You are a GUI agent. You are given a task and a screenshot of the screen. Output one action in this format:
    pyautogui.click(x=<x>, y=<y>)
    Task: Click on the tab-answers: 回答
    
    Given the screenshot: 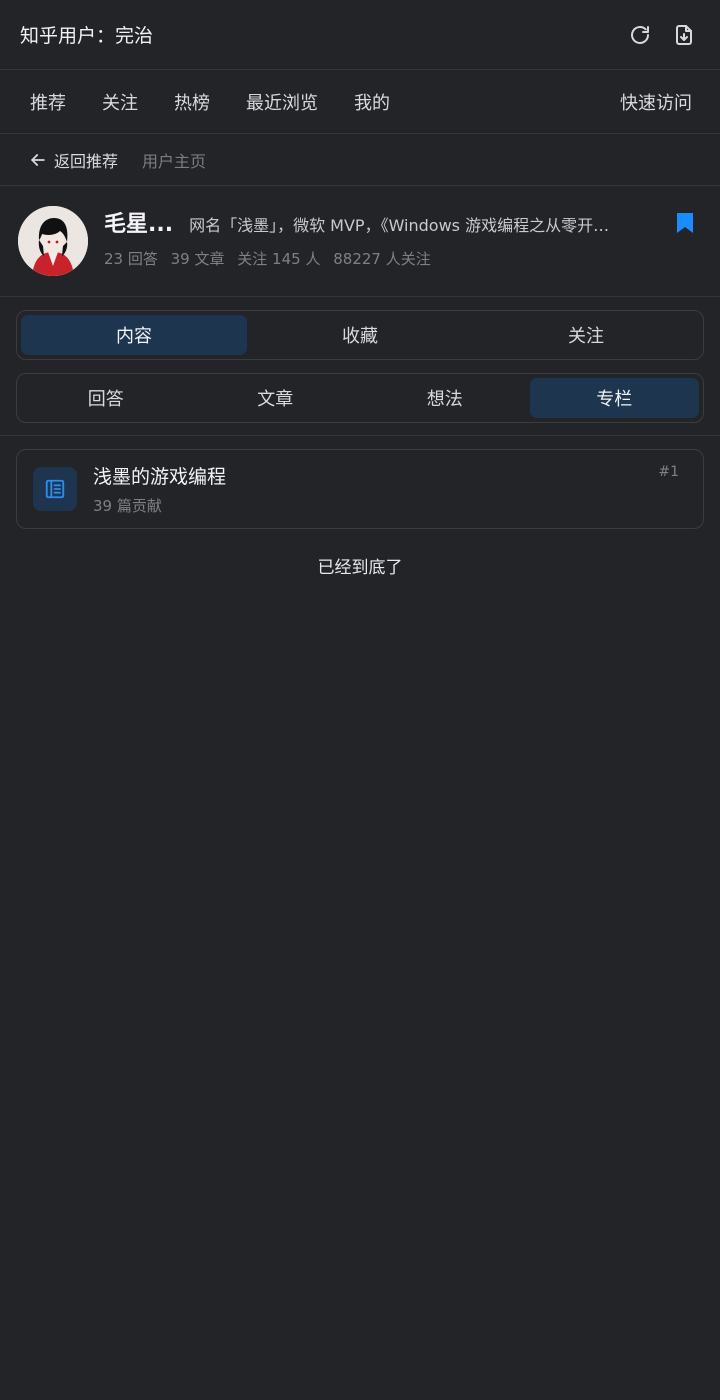 What is the action you would take?
    pyautogui.click(x=106, y=398)
    